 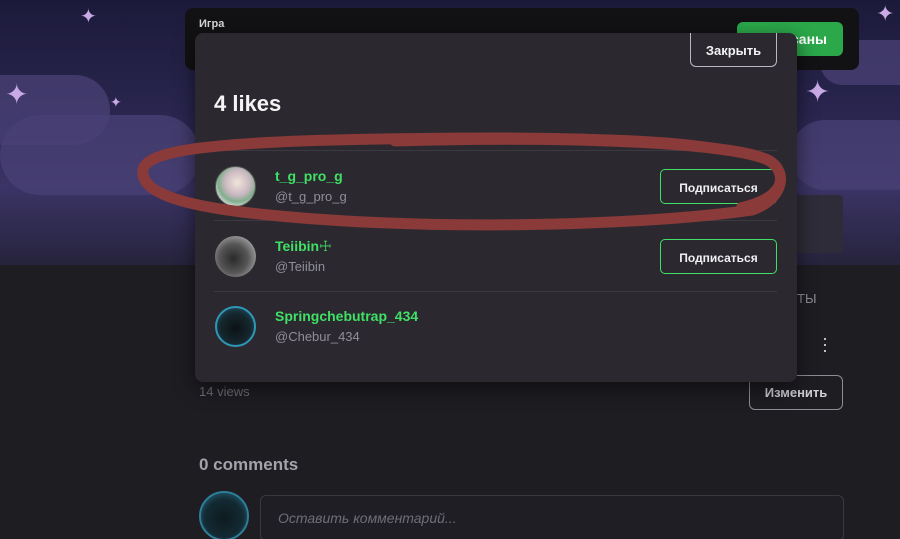 I want to click on comments-title: 0 comments, so click(x=249, y=464).